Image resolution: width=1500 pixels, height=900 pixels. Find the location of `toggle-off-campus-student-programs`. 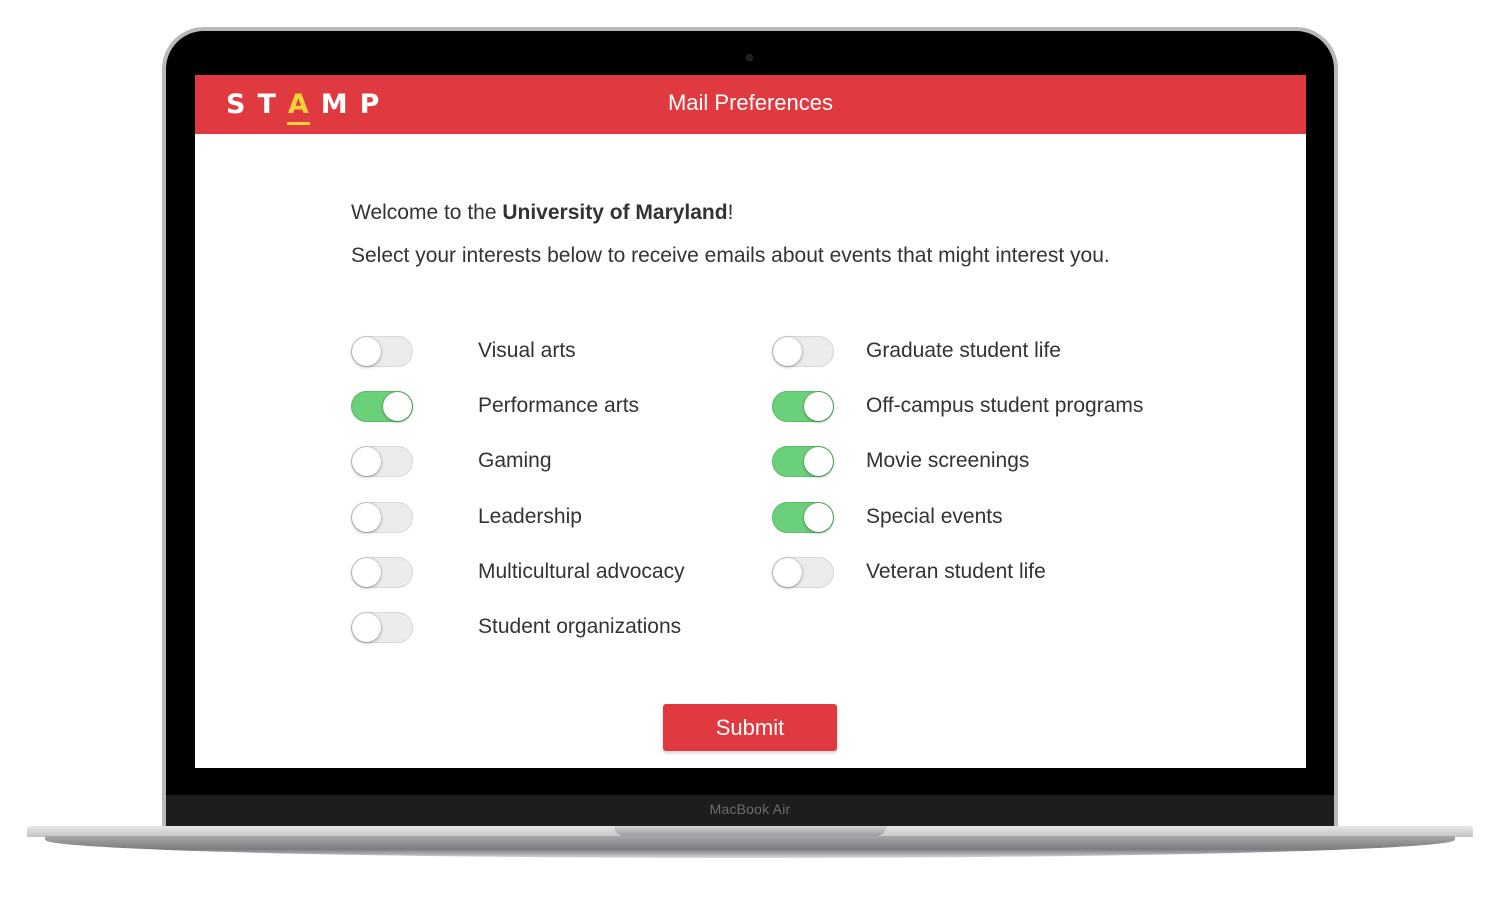

toggle-off-campus-student-programs is located at coordinates (803, 406).